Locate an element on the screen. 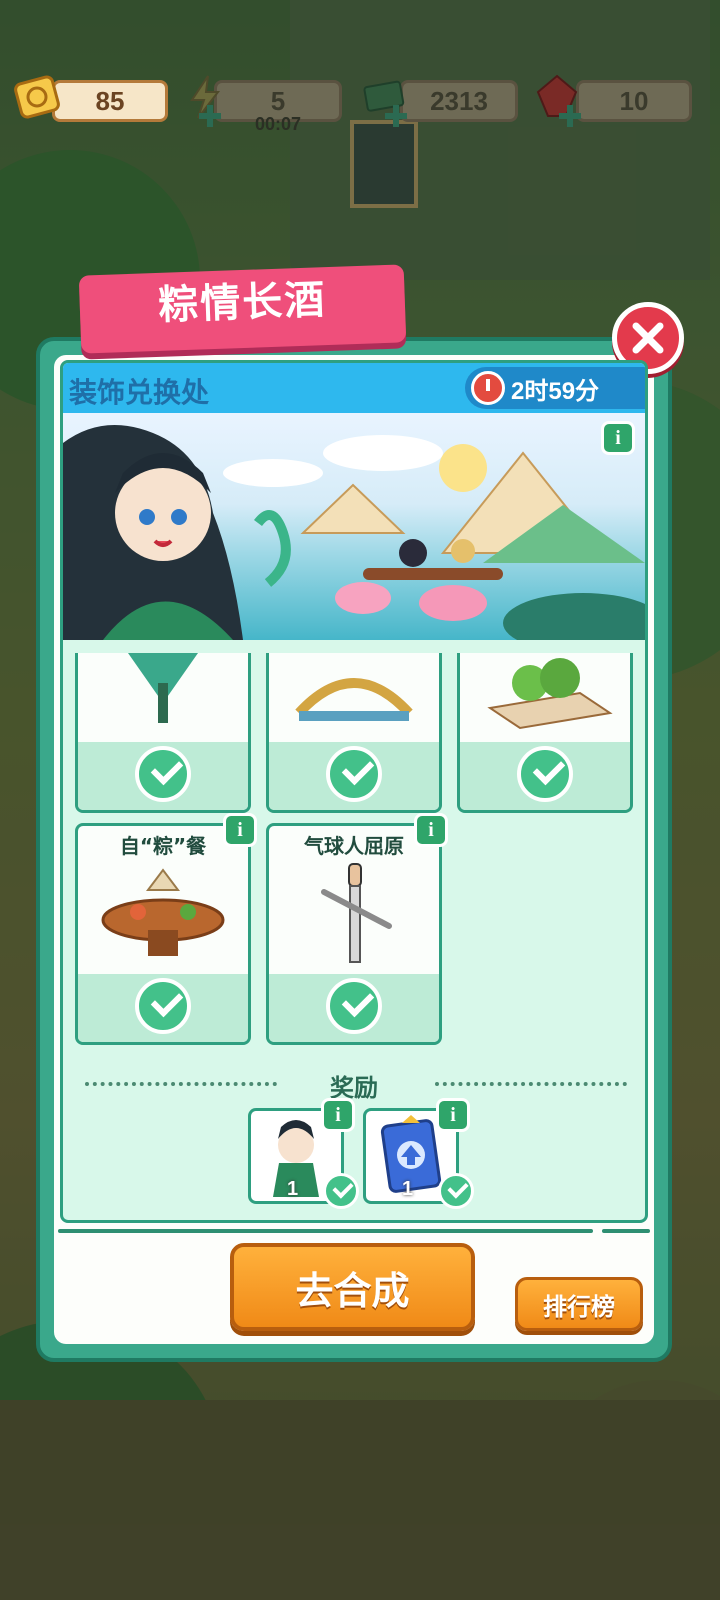 This screenshot has width=720, height=1600. bamboo-garden-icon is located at coordinates (550, 694).